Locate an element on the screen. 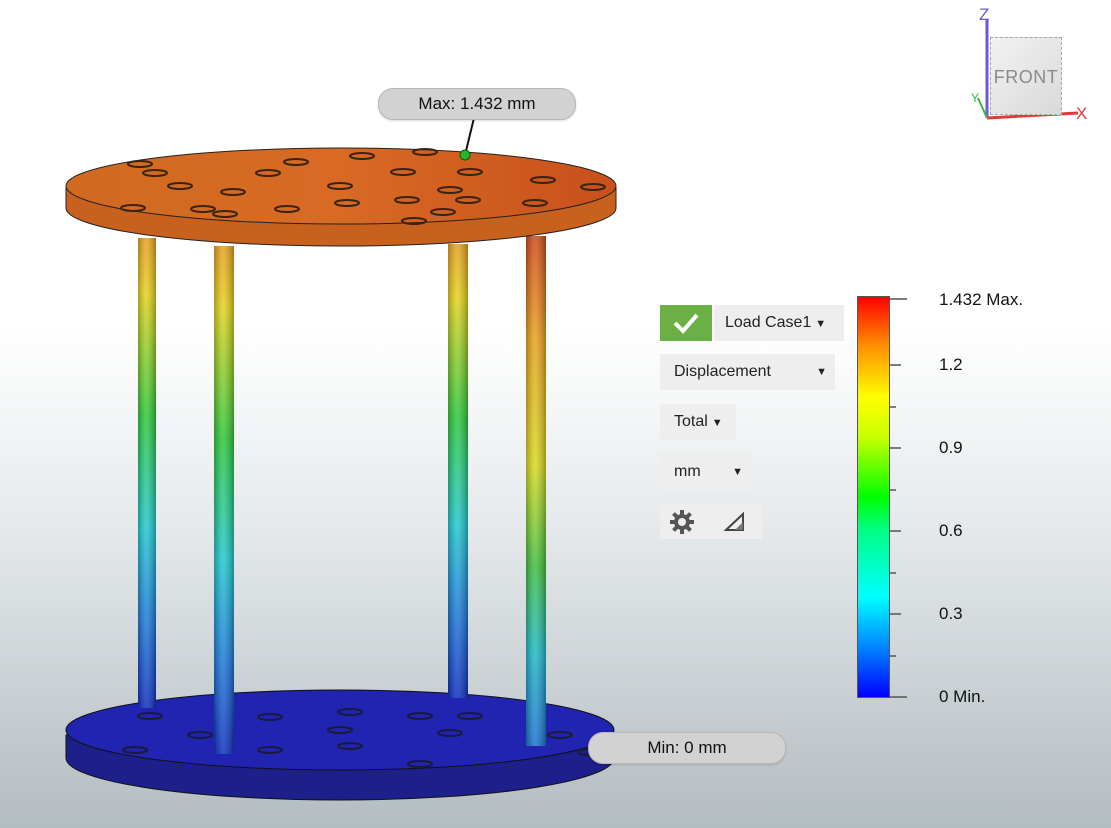 The width and height of the screenshot is (1111, 828). units-dropdown: mm ▼ is located at coordinates (706, 472).